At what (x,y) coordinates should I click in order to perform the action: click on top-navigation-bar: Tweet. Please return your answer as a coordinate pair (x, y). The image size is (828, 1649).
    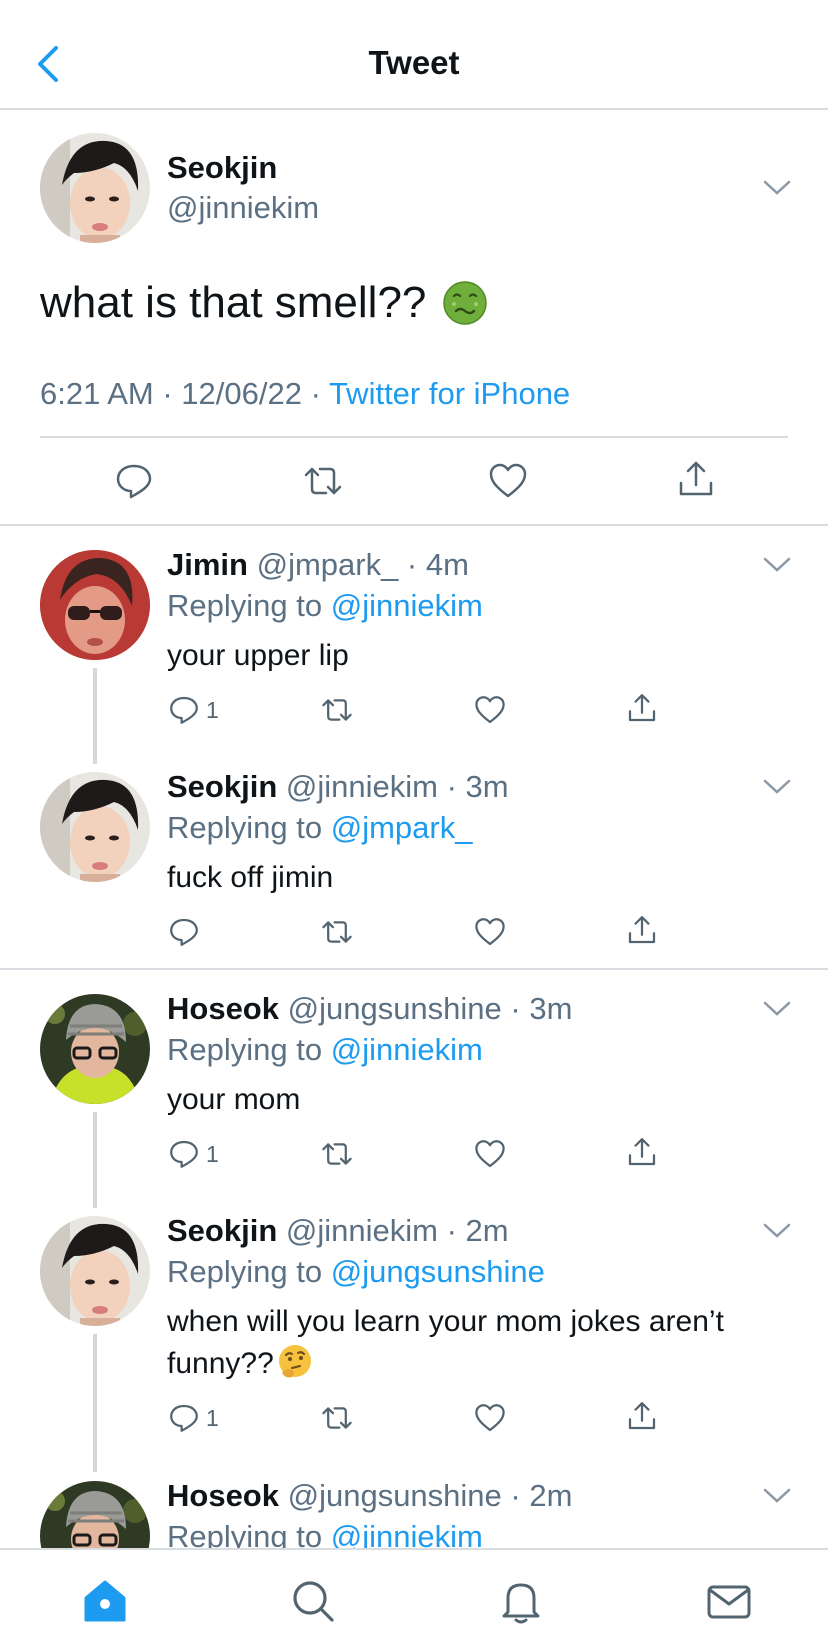
    Looking at the image, I should click on (414, 55).